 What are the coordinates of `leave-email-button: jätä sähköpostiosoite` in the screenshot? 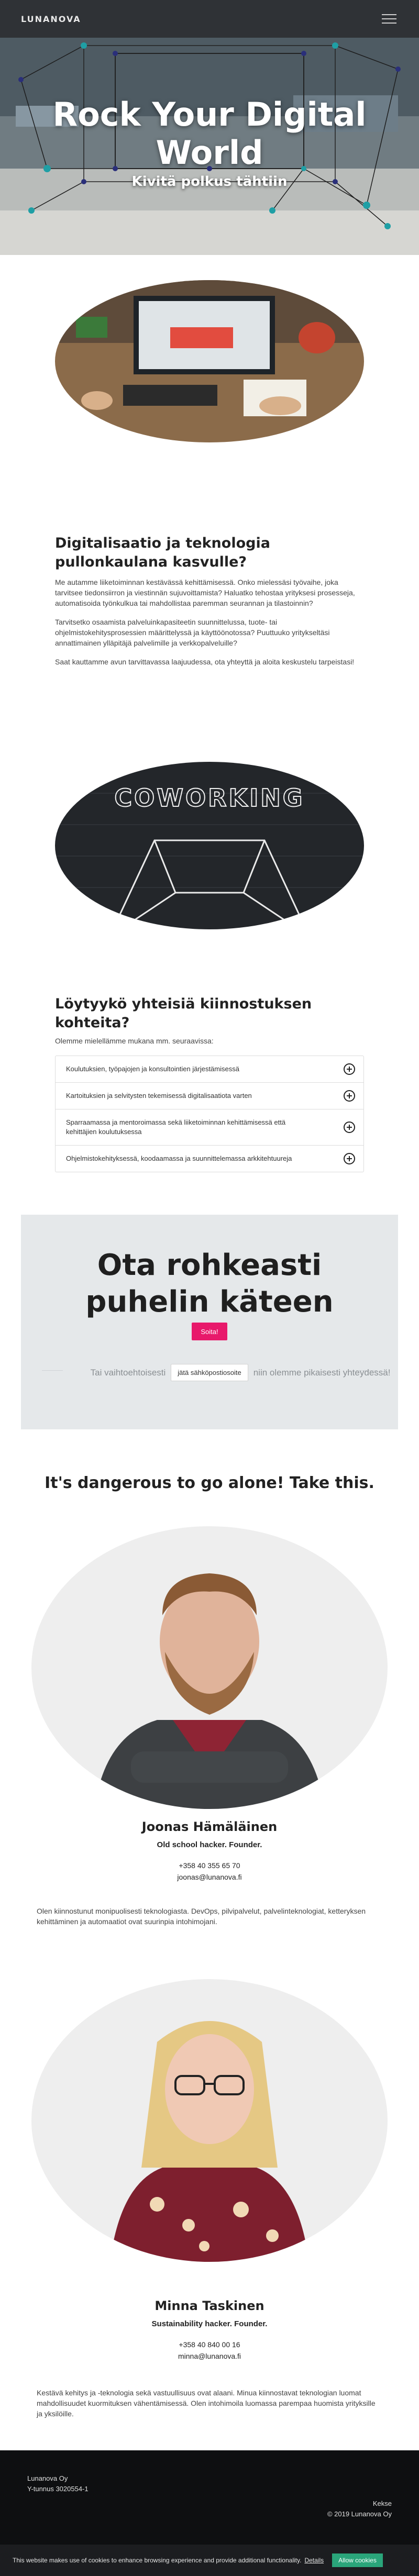 It's located at (210, 1372).